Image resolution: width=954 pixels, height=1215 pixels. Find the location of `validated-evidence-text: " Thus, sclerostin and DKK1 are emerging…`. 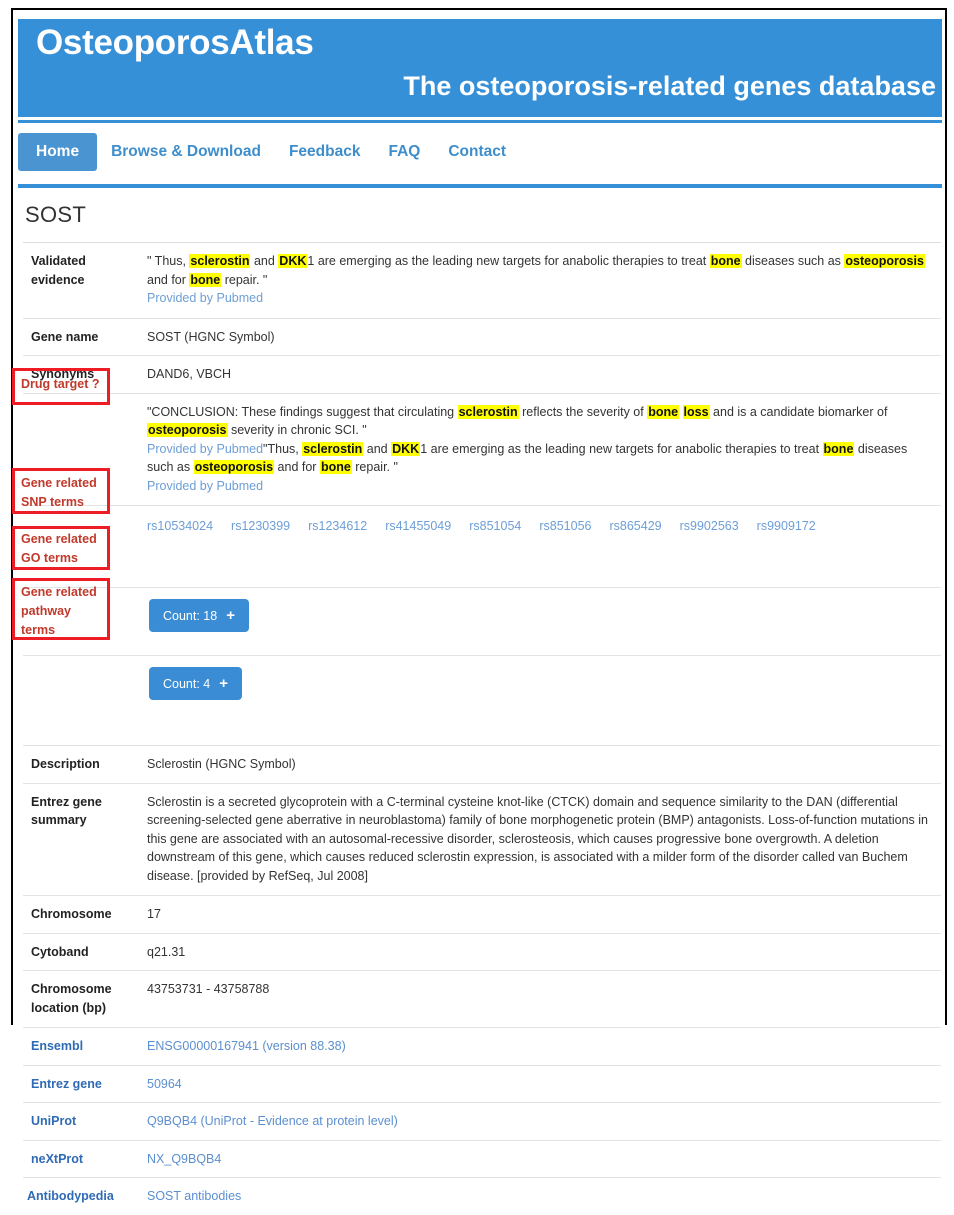

validated-evidence-text: " Thus, sclerostin and DKK1 are emerging… is located at coordinates (536, 270).